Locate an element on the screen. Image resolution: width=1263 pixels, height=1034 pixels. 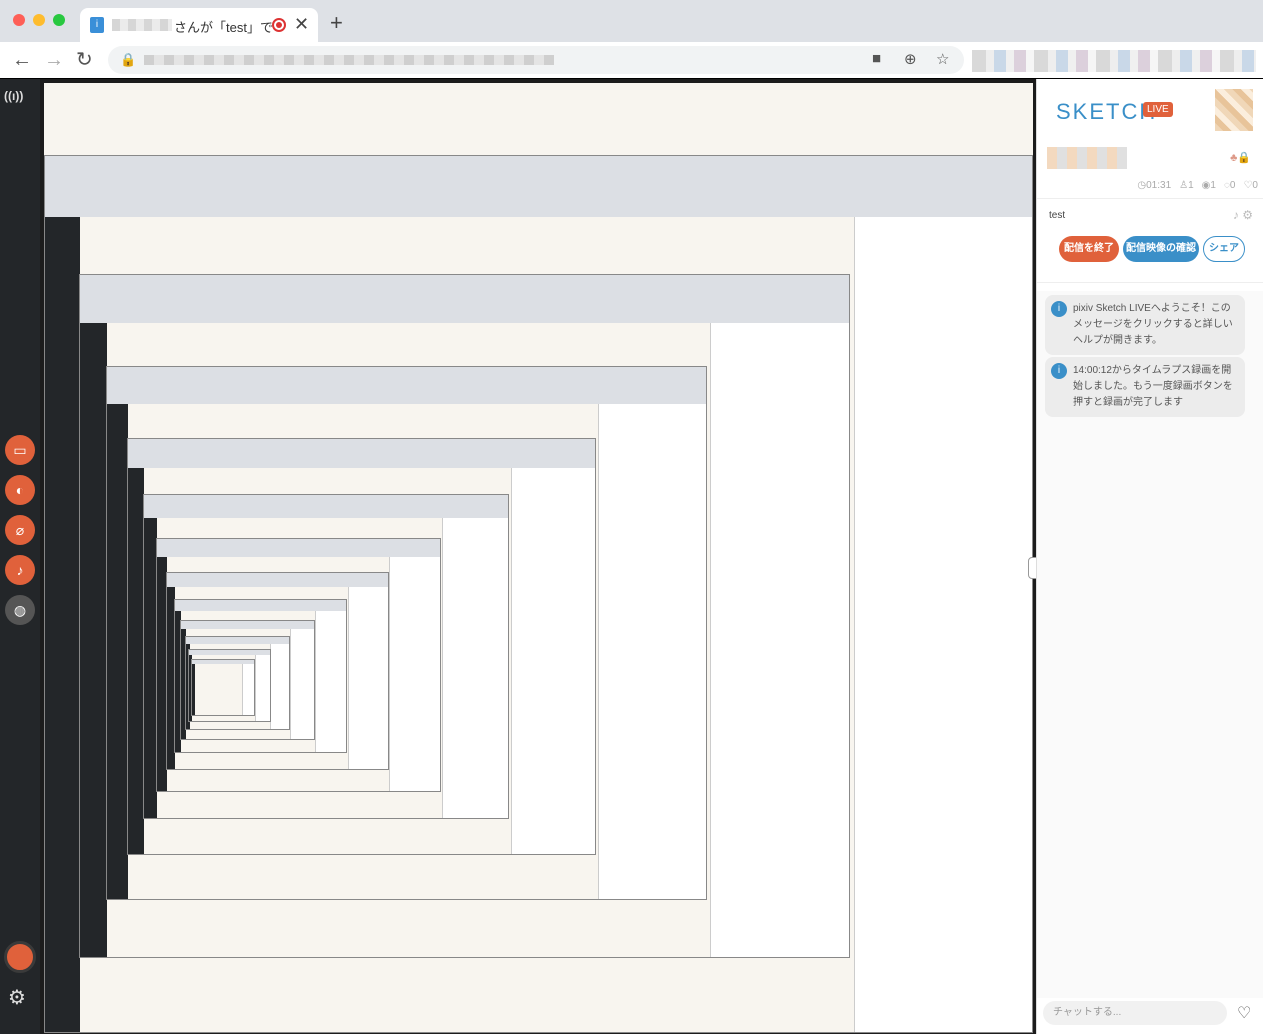
viewer-count: ♙1 is located at coordinates (1186, 185).